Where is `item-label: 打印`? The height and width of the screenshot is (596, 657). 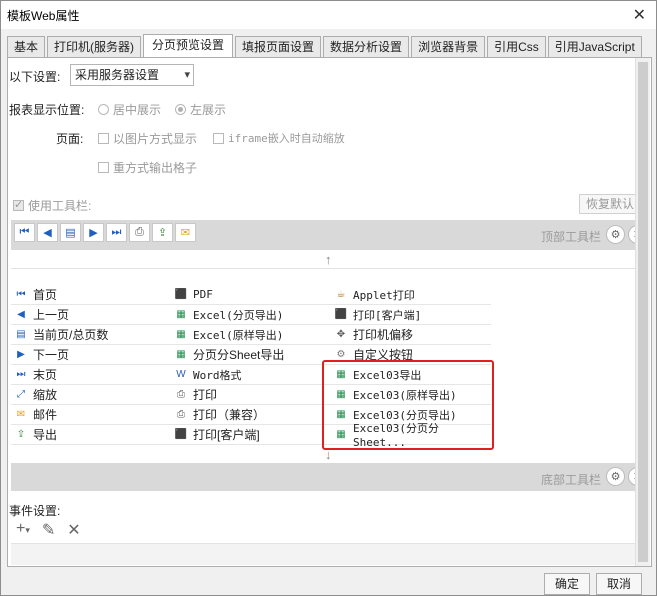
item-label: 打印 is located at coordinates (205, 395).